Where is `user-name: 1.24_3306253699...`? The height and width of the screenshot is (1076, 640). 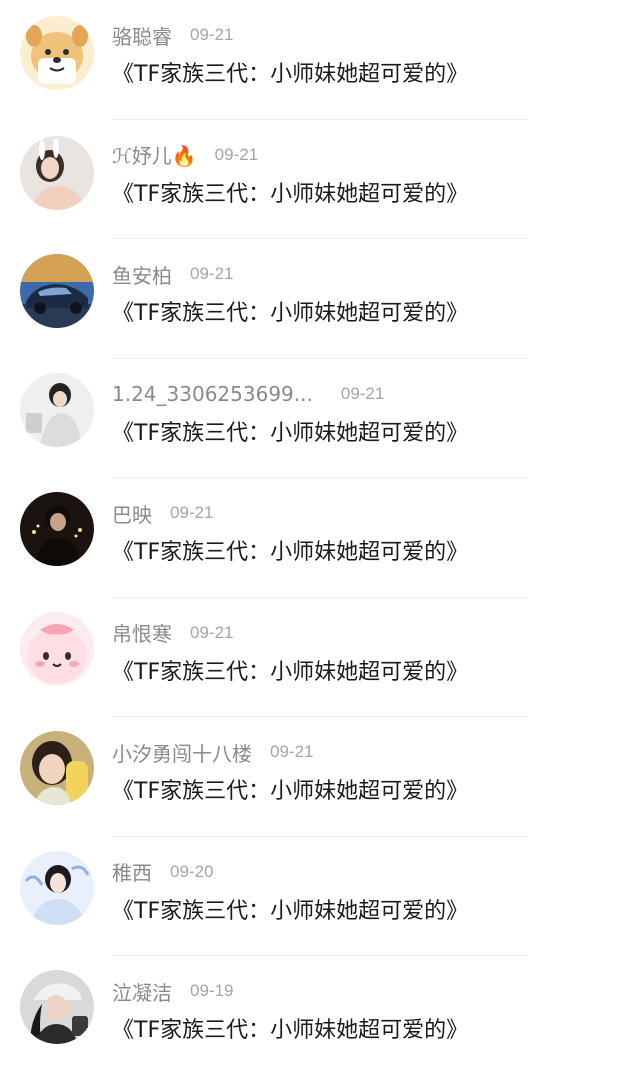
user-name: 1.24_3306253699... is located at coordinates (212, 394).